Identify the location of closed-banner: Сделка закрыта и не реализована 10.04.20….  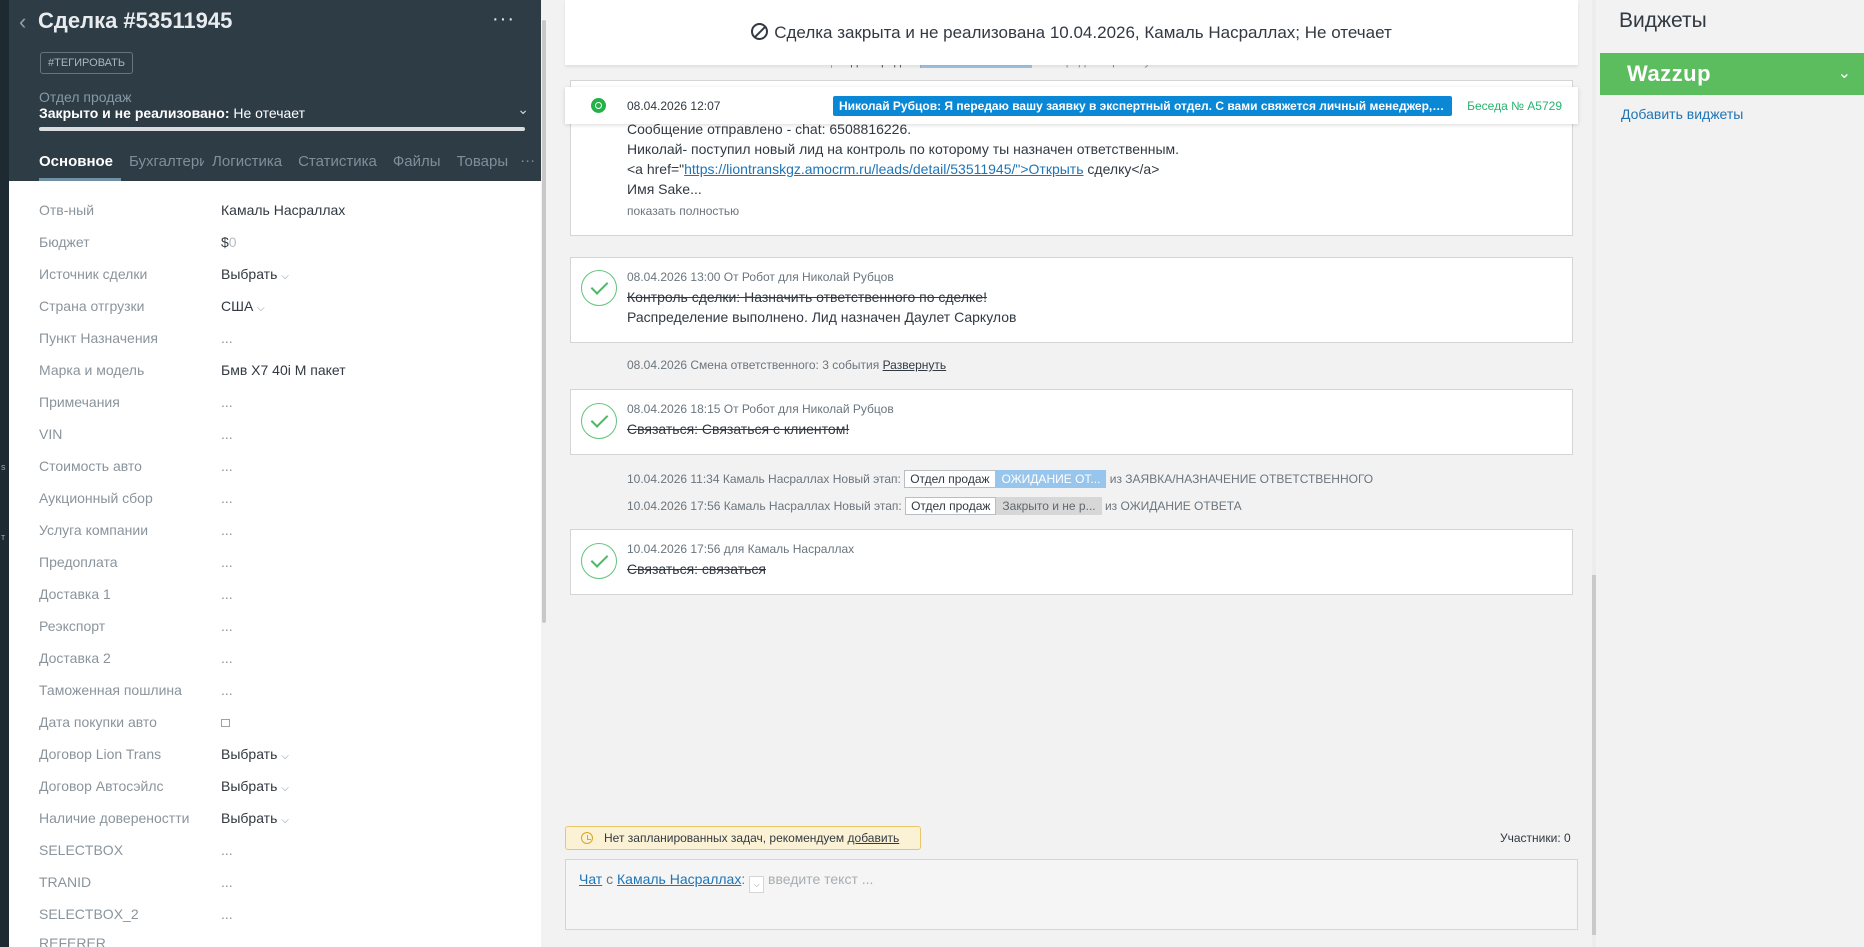
(1071, 32).